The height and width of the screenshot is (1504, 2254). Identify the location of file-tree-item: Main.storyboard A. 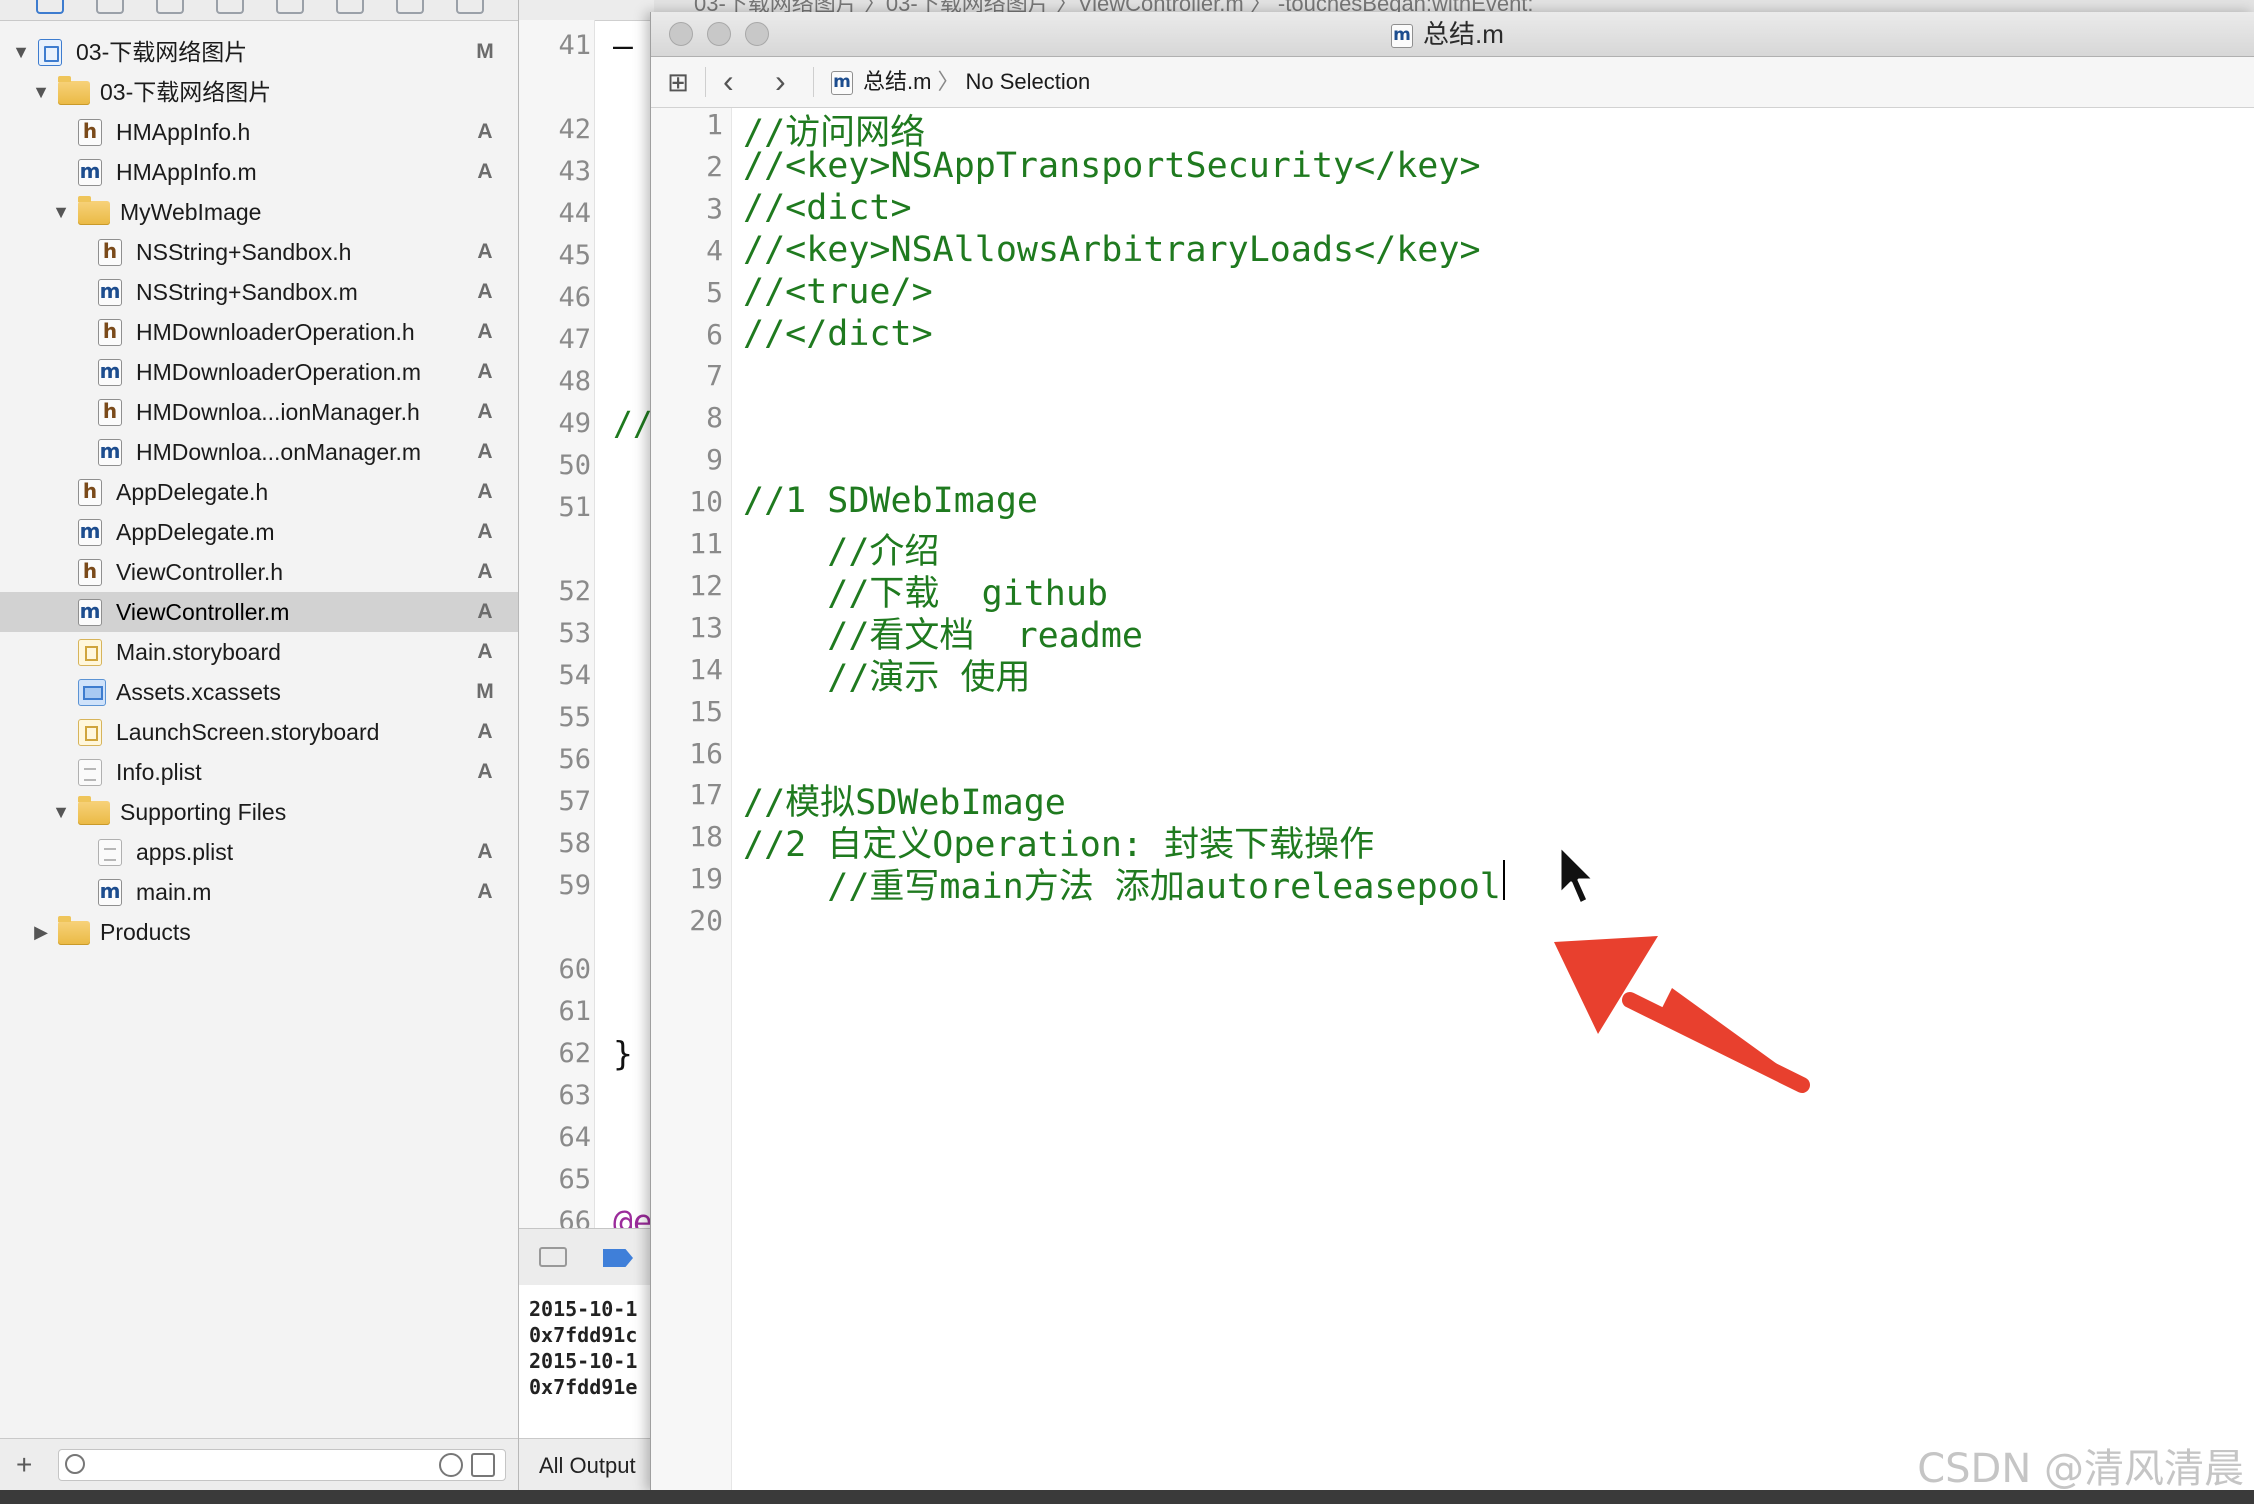
(259, 652).